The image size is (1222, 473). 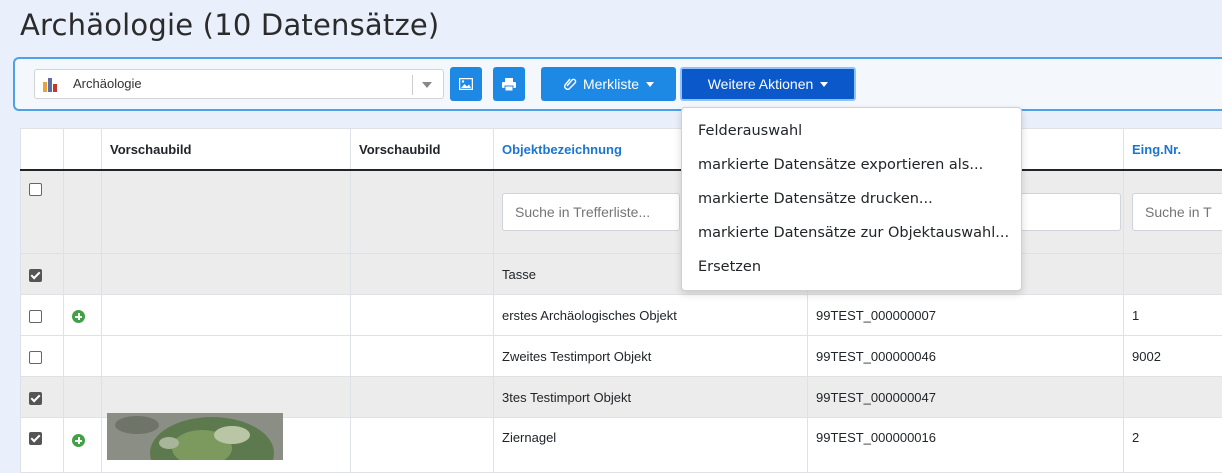 I want to click on preview-thumbnail, so click(x=195, y=436).